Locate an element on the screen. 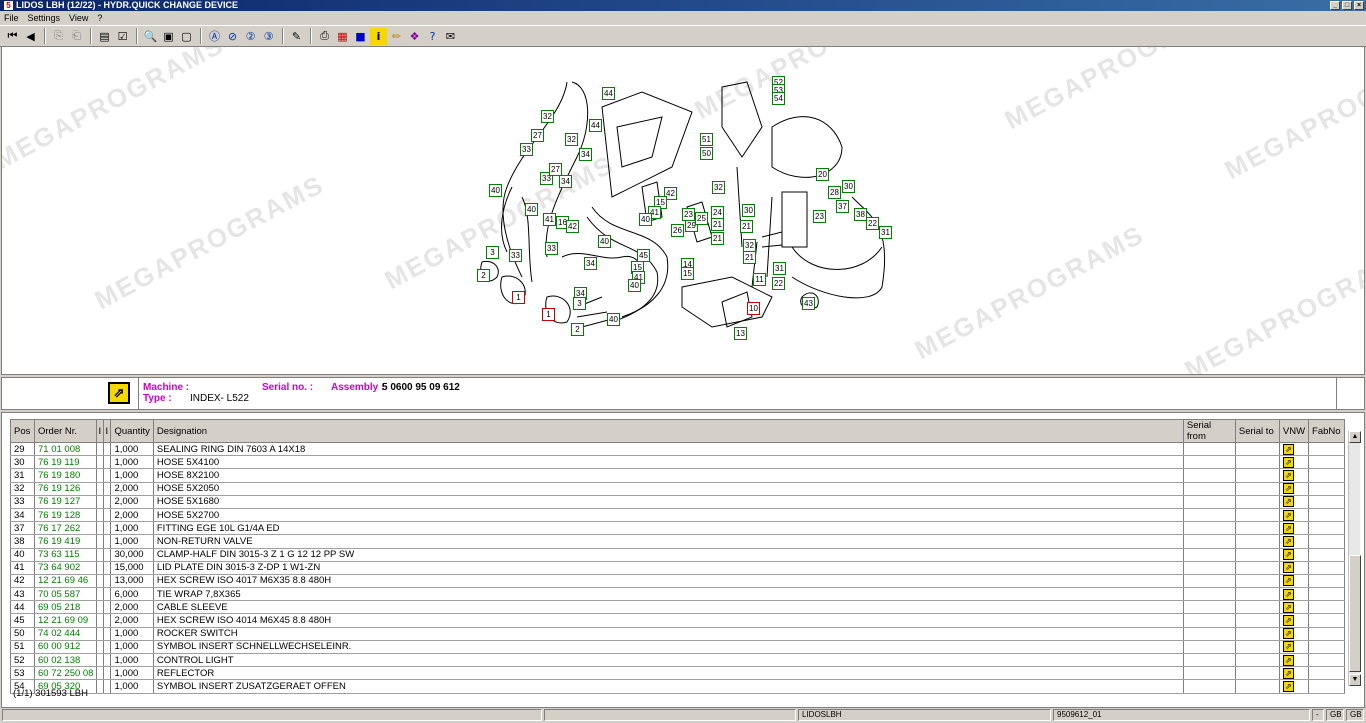 This screenshot has width=1366, height=723. grid-icon: ▦ is located at coordinates (342, 36).